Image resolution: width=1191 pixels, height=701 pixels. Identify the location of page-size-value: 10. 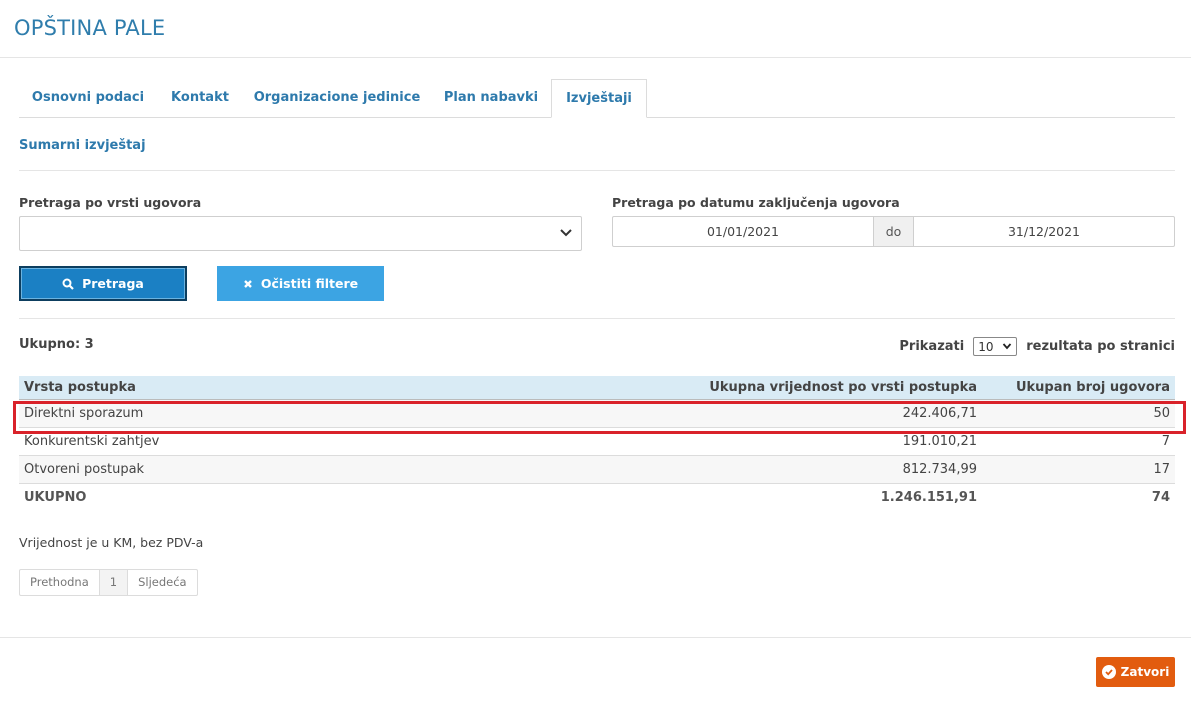
(986, 346).